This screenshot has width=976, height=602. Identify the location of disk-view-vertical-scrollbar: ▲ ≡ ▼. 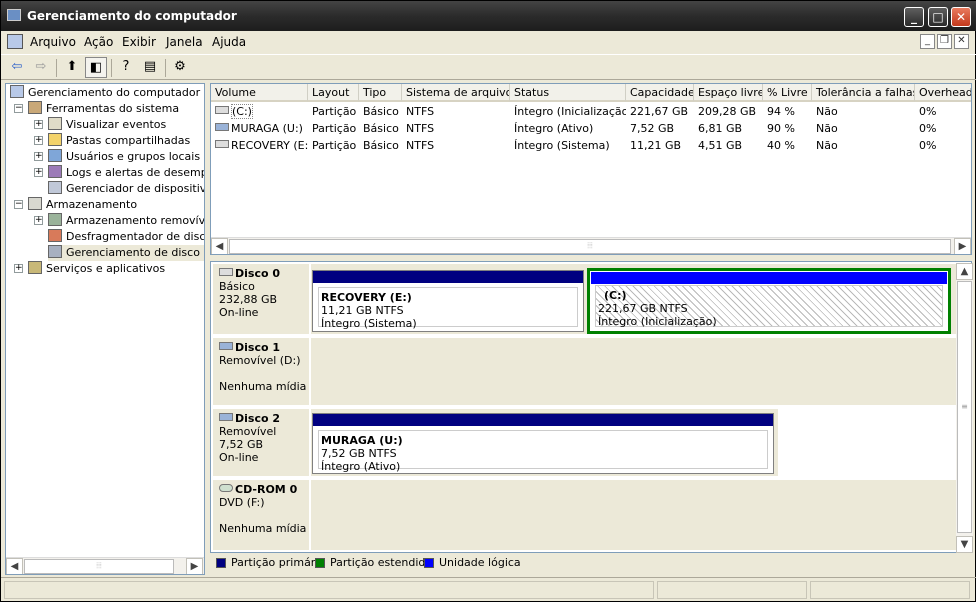
(964, 408).